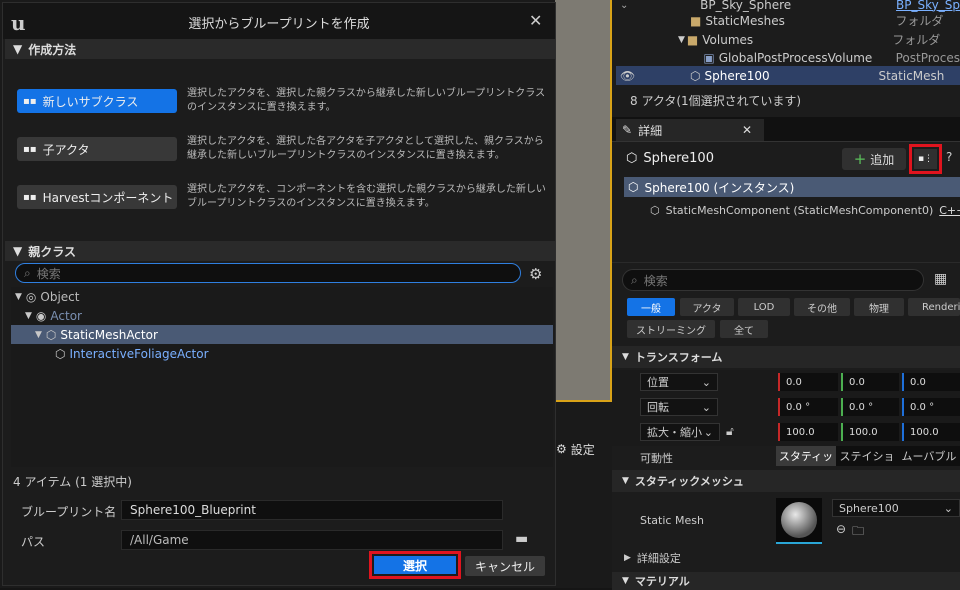 The height and width of the screenshot is (590, 960). I want to click on static-mesh-dropdown: Sphere100 ⌄, so click(896, 508).